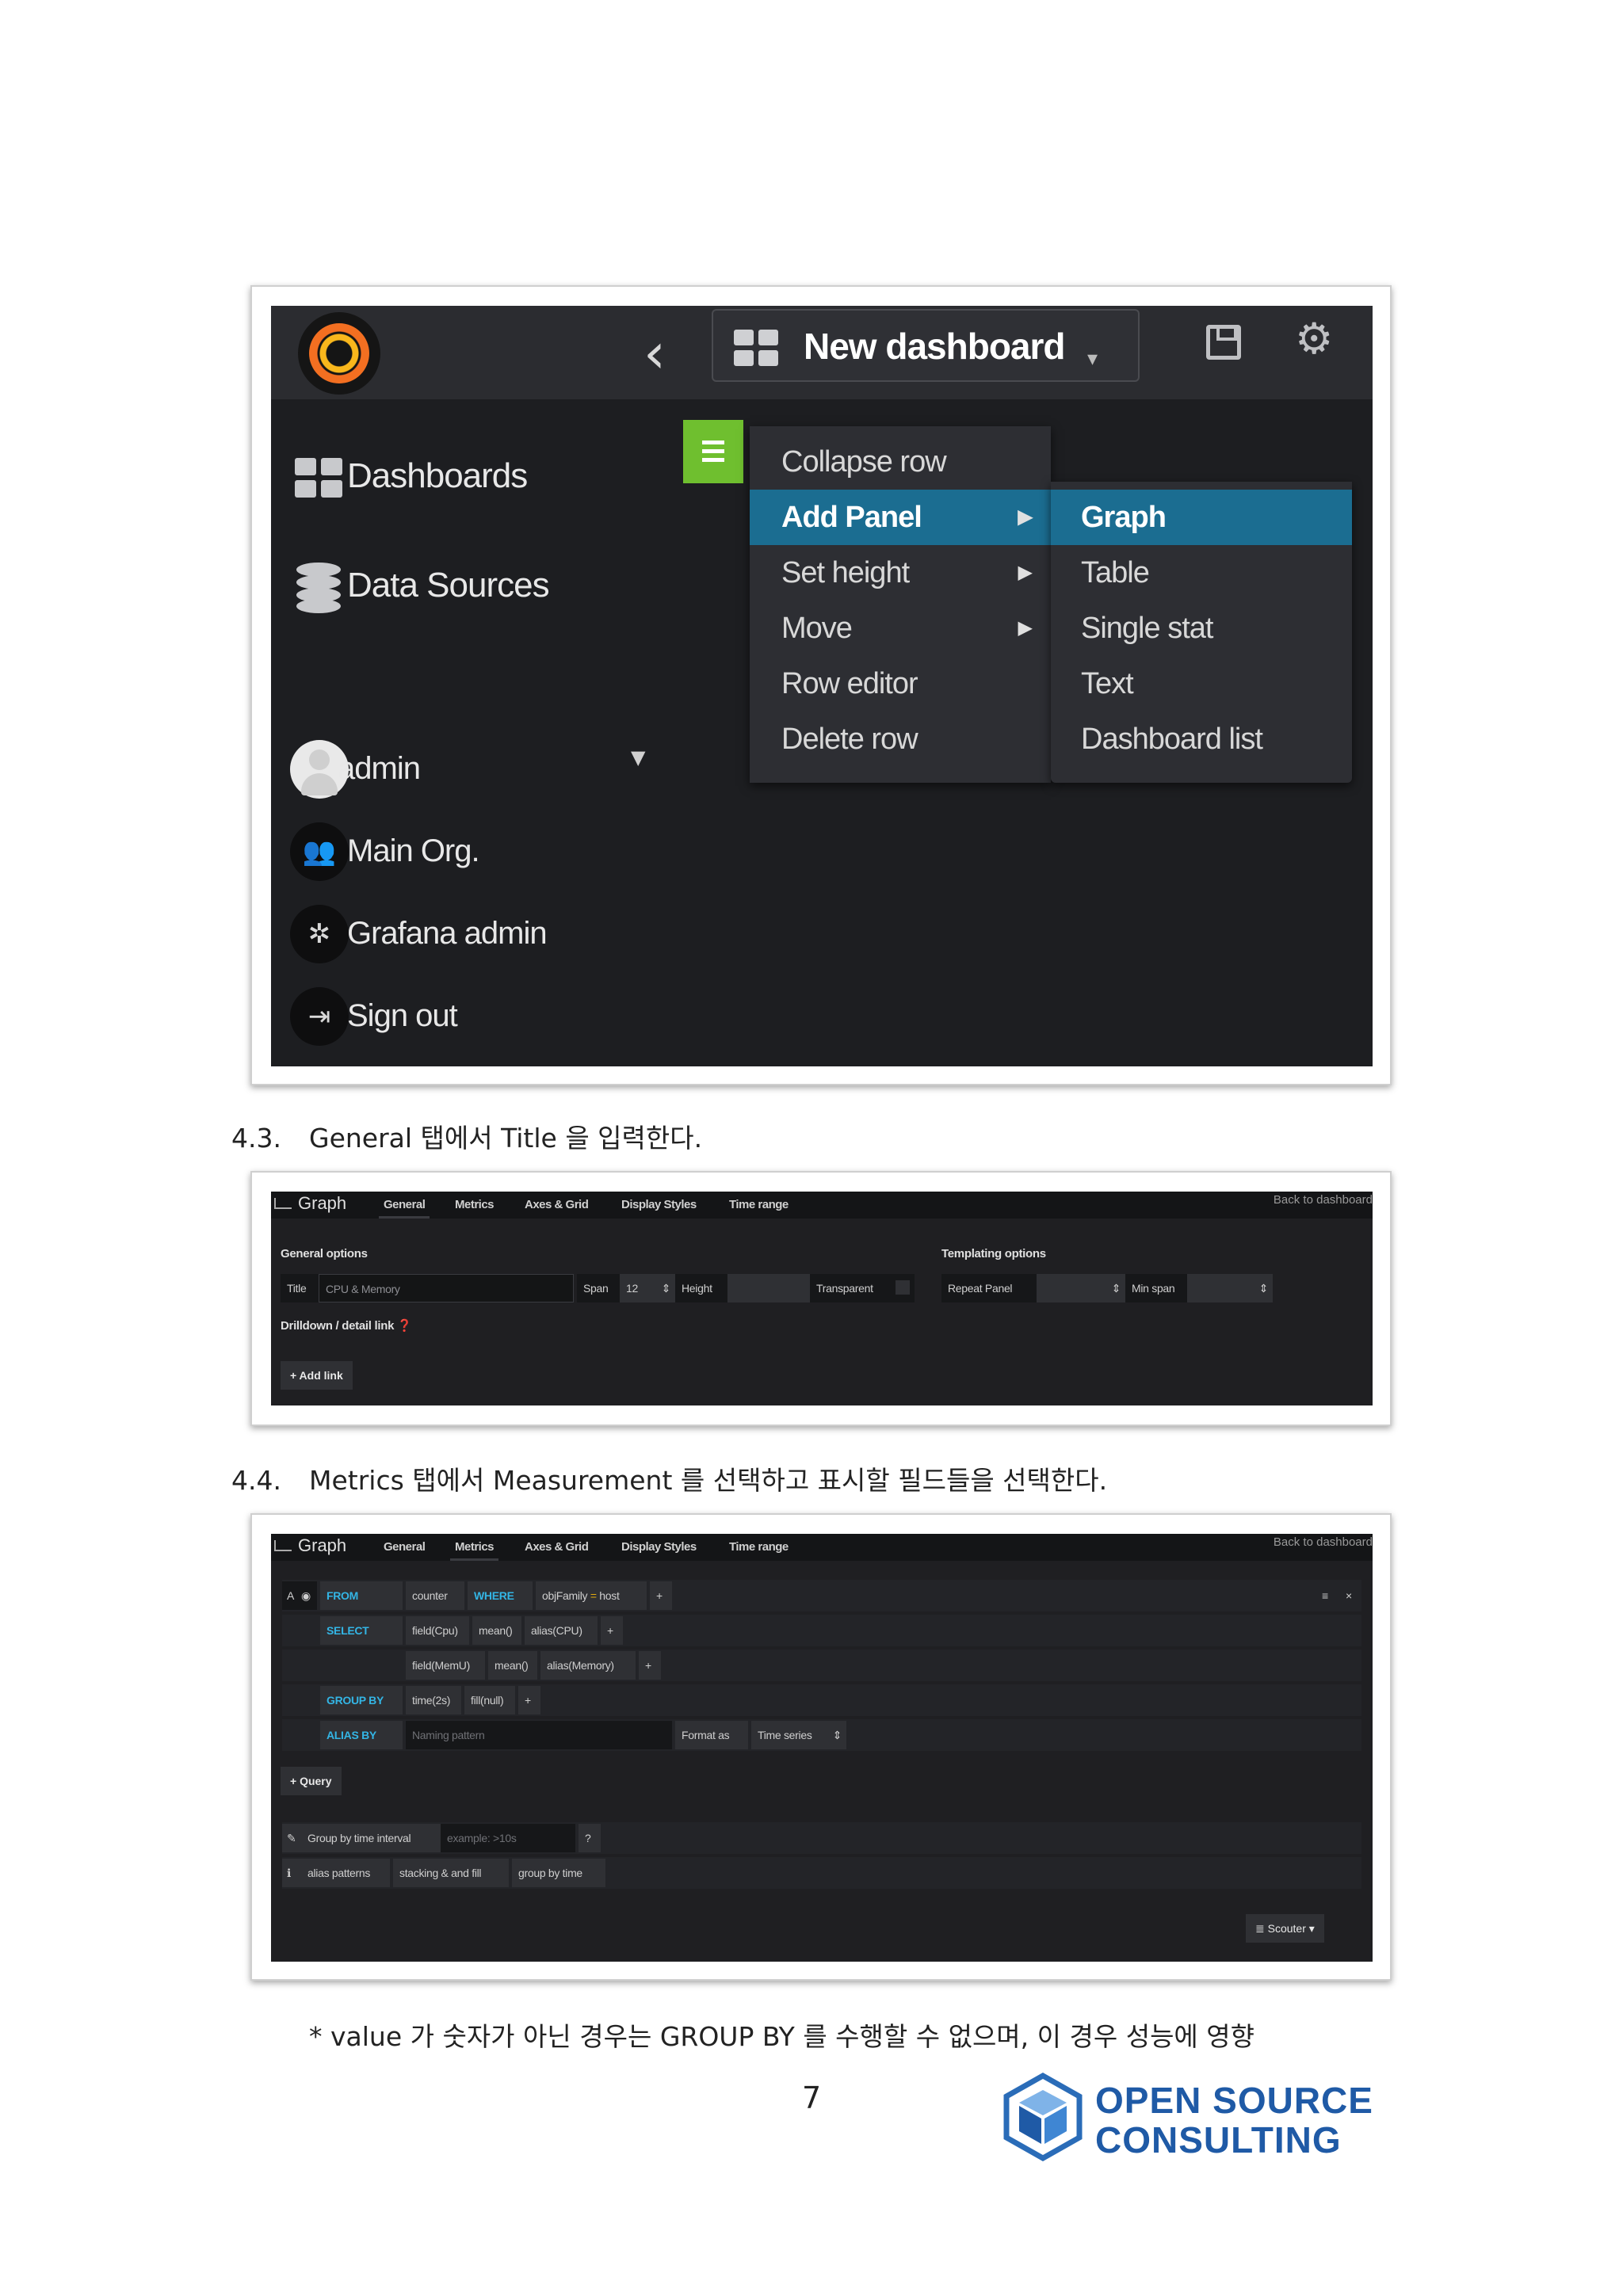  What do you see at coordinates (900, 739) in the screenshot?
I see `menu-item-delete-row: Delete row` at bounding box center [900, 739].